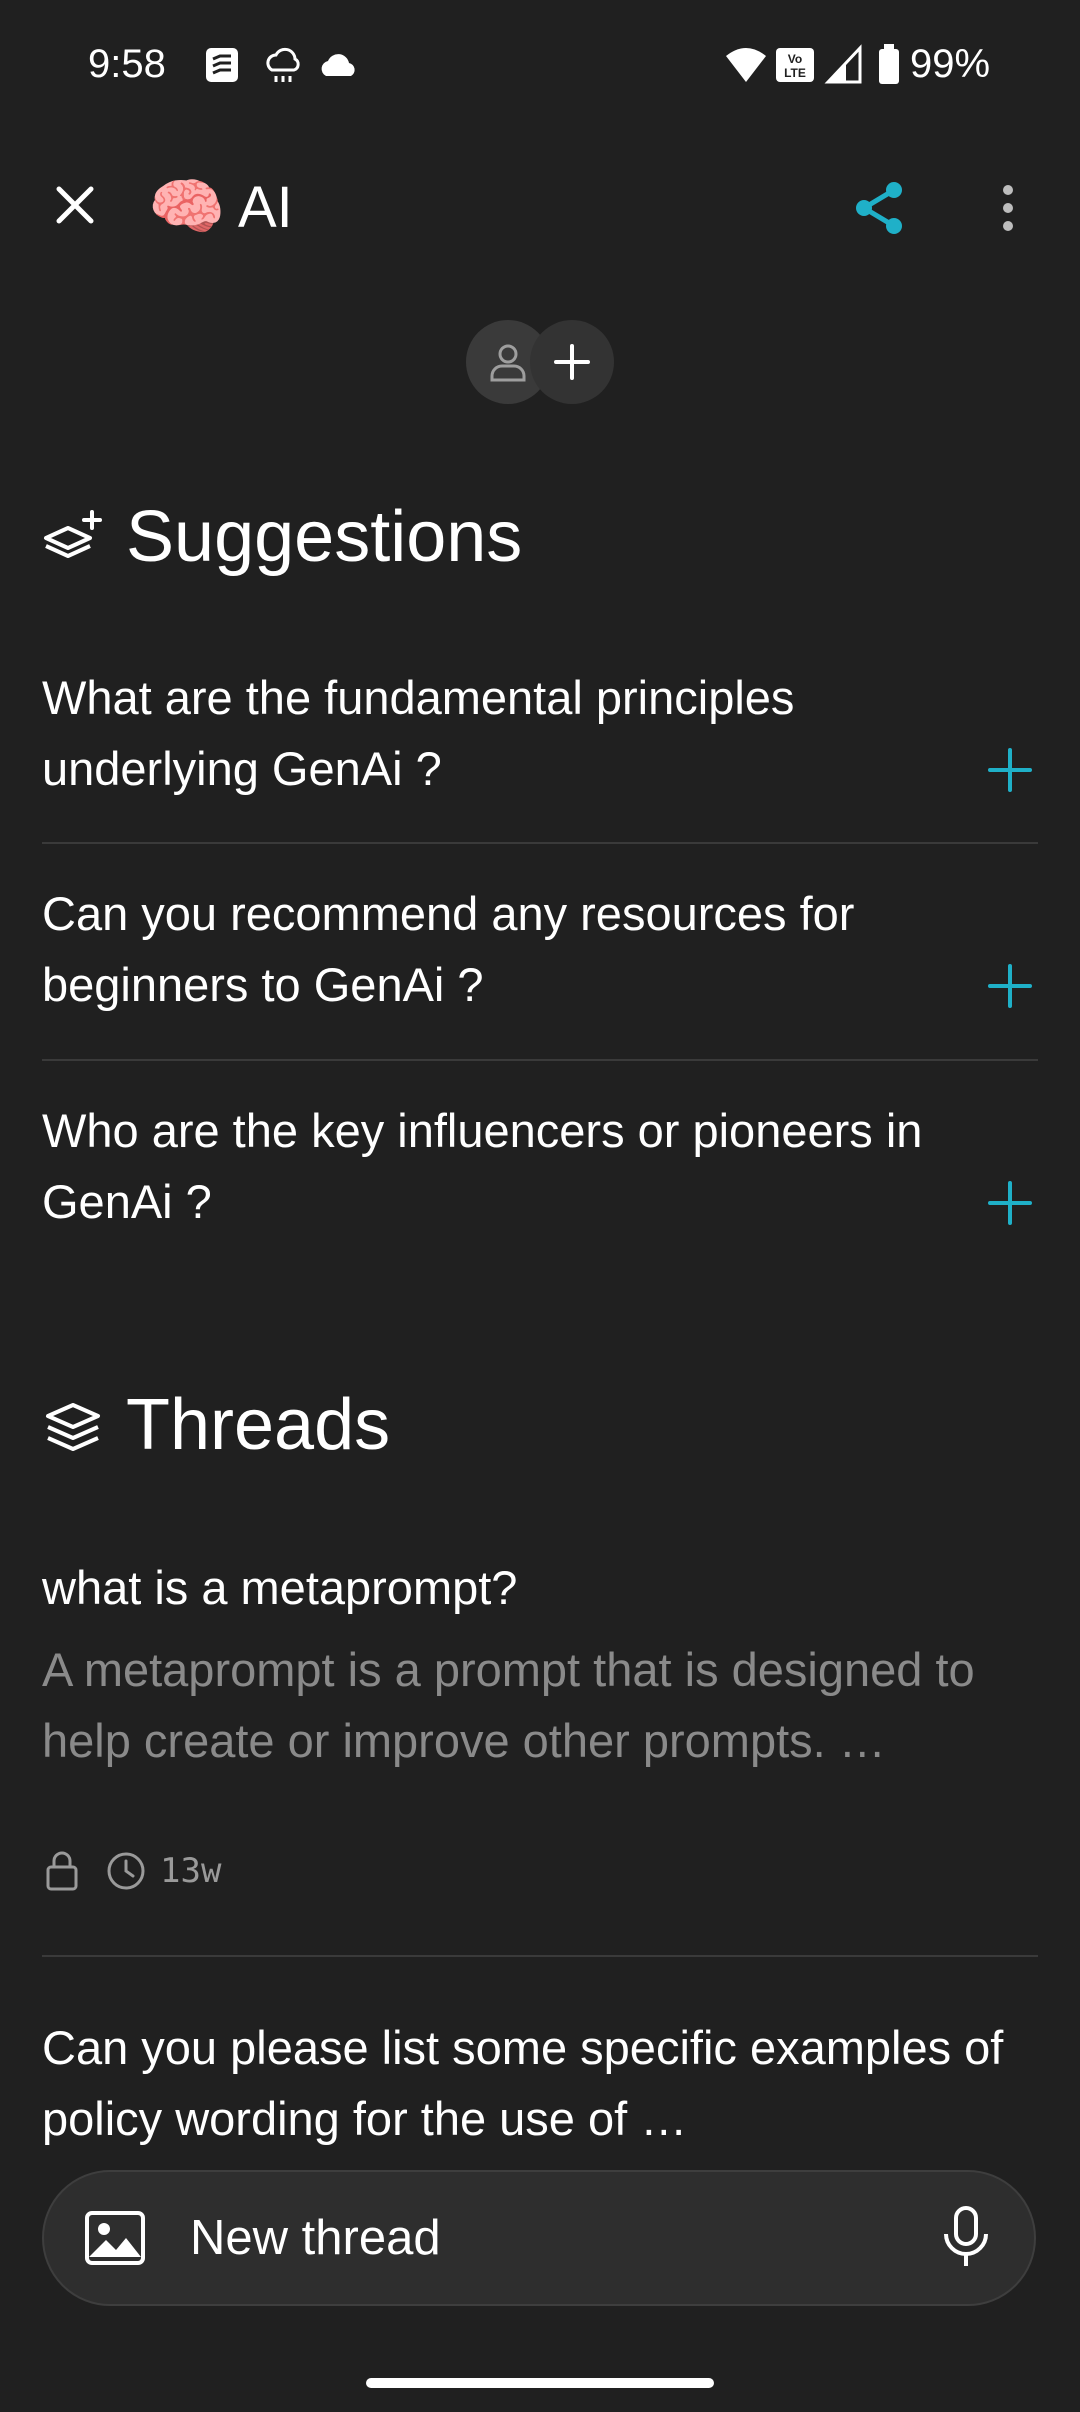 The image size is (1080, 2412). What do you see at coordinates (539, 2238) in the screenshot?
I see `new-thread-composer: New thread` at bounding box center [539, 2238].